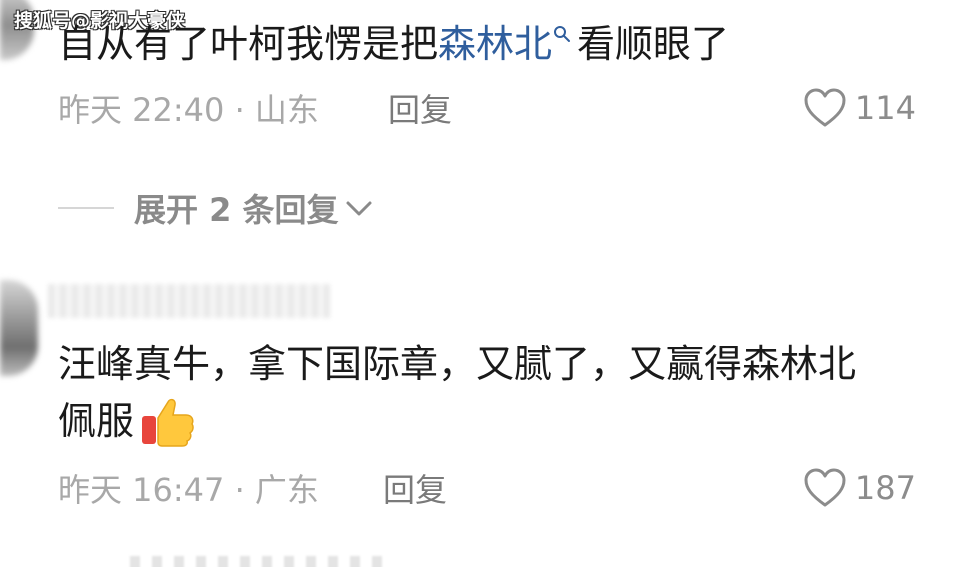 This screenshot has width=956, height=567. I want to click on expand-replies-button: 展开 2 条回复, so click(215, 208).